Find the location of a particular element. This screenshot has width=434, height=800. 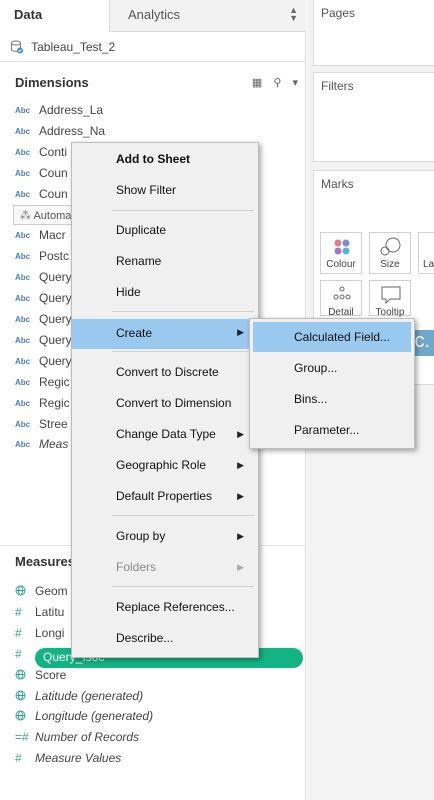

measure-field: =# Number of Records is located at coordinates (77, 740).